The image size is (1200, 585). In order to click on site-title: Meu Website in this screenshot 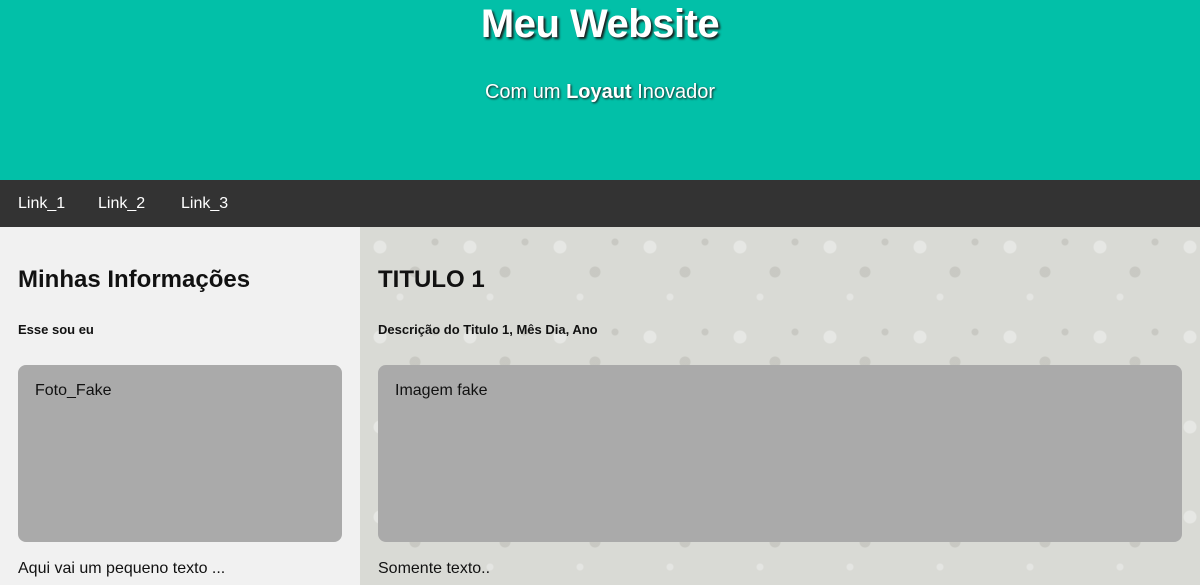, I will do `click(600, 24)`.